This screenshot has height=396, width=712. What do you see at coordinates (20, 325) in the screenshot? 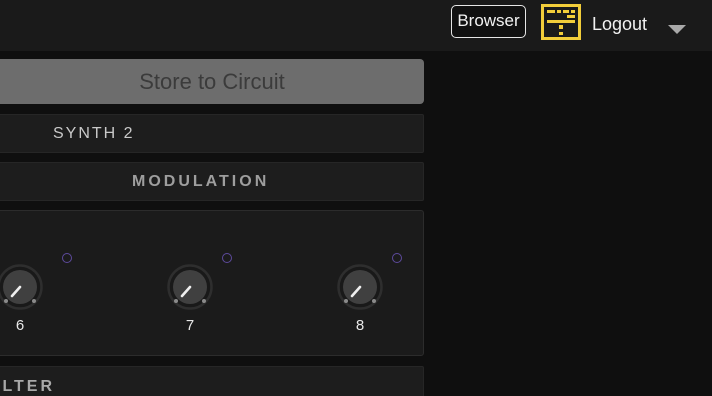
I see `knob-label-6: 6` at bounding box center [20, 325].